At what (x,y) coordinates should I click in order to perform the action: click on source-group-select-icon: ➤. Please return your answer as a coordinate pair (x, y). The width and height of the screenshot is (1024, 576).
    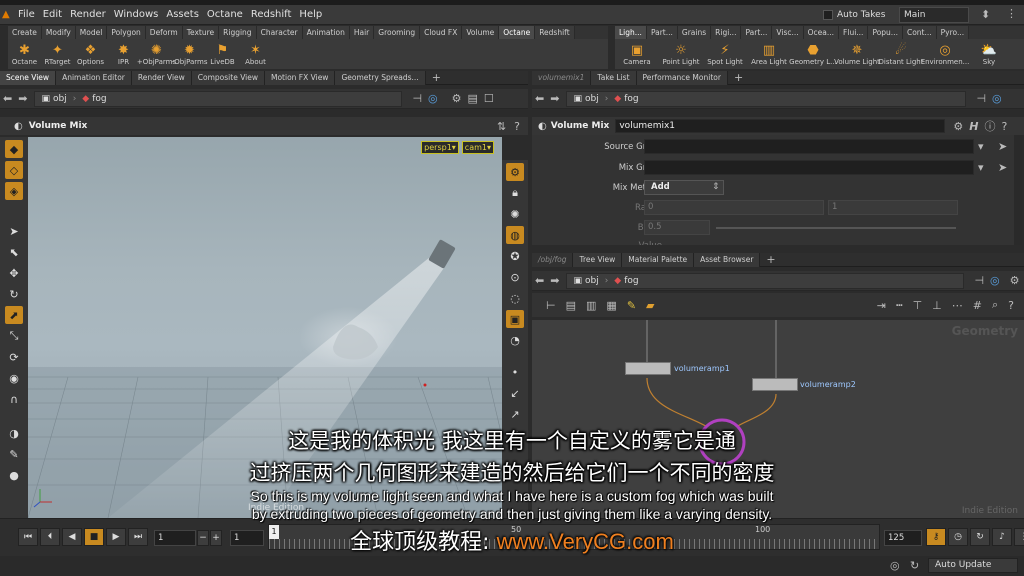
    Looking at the image, I should click on (1002, 146).